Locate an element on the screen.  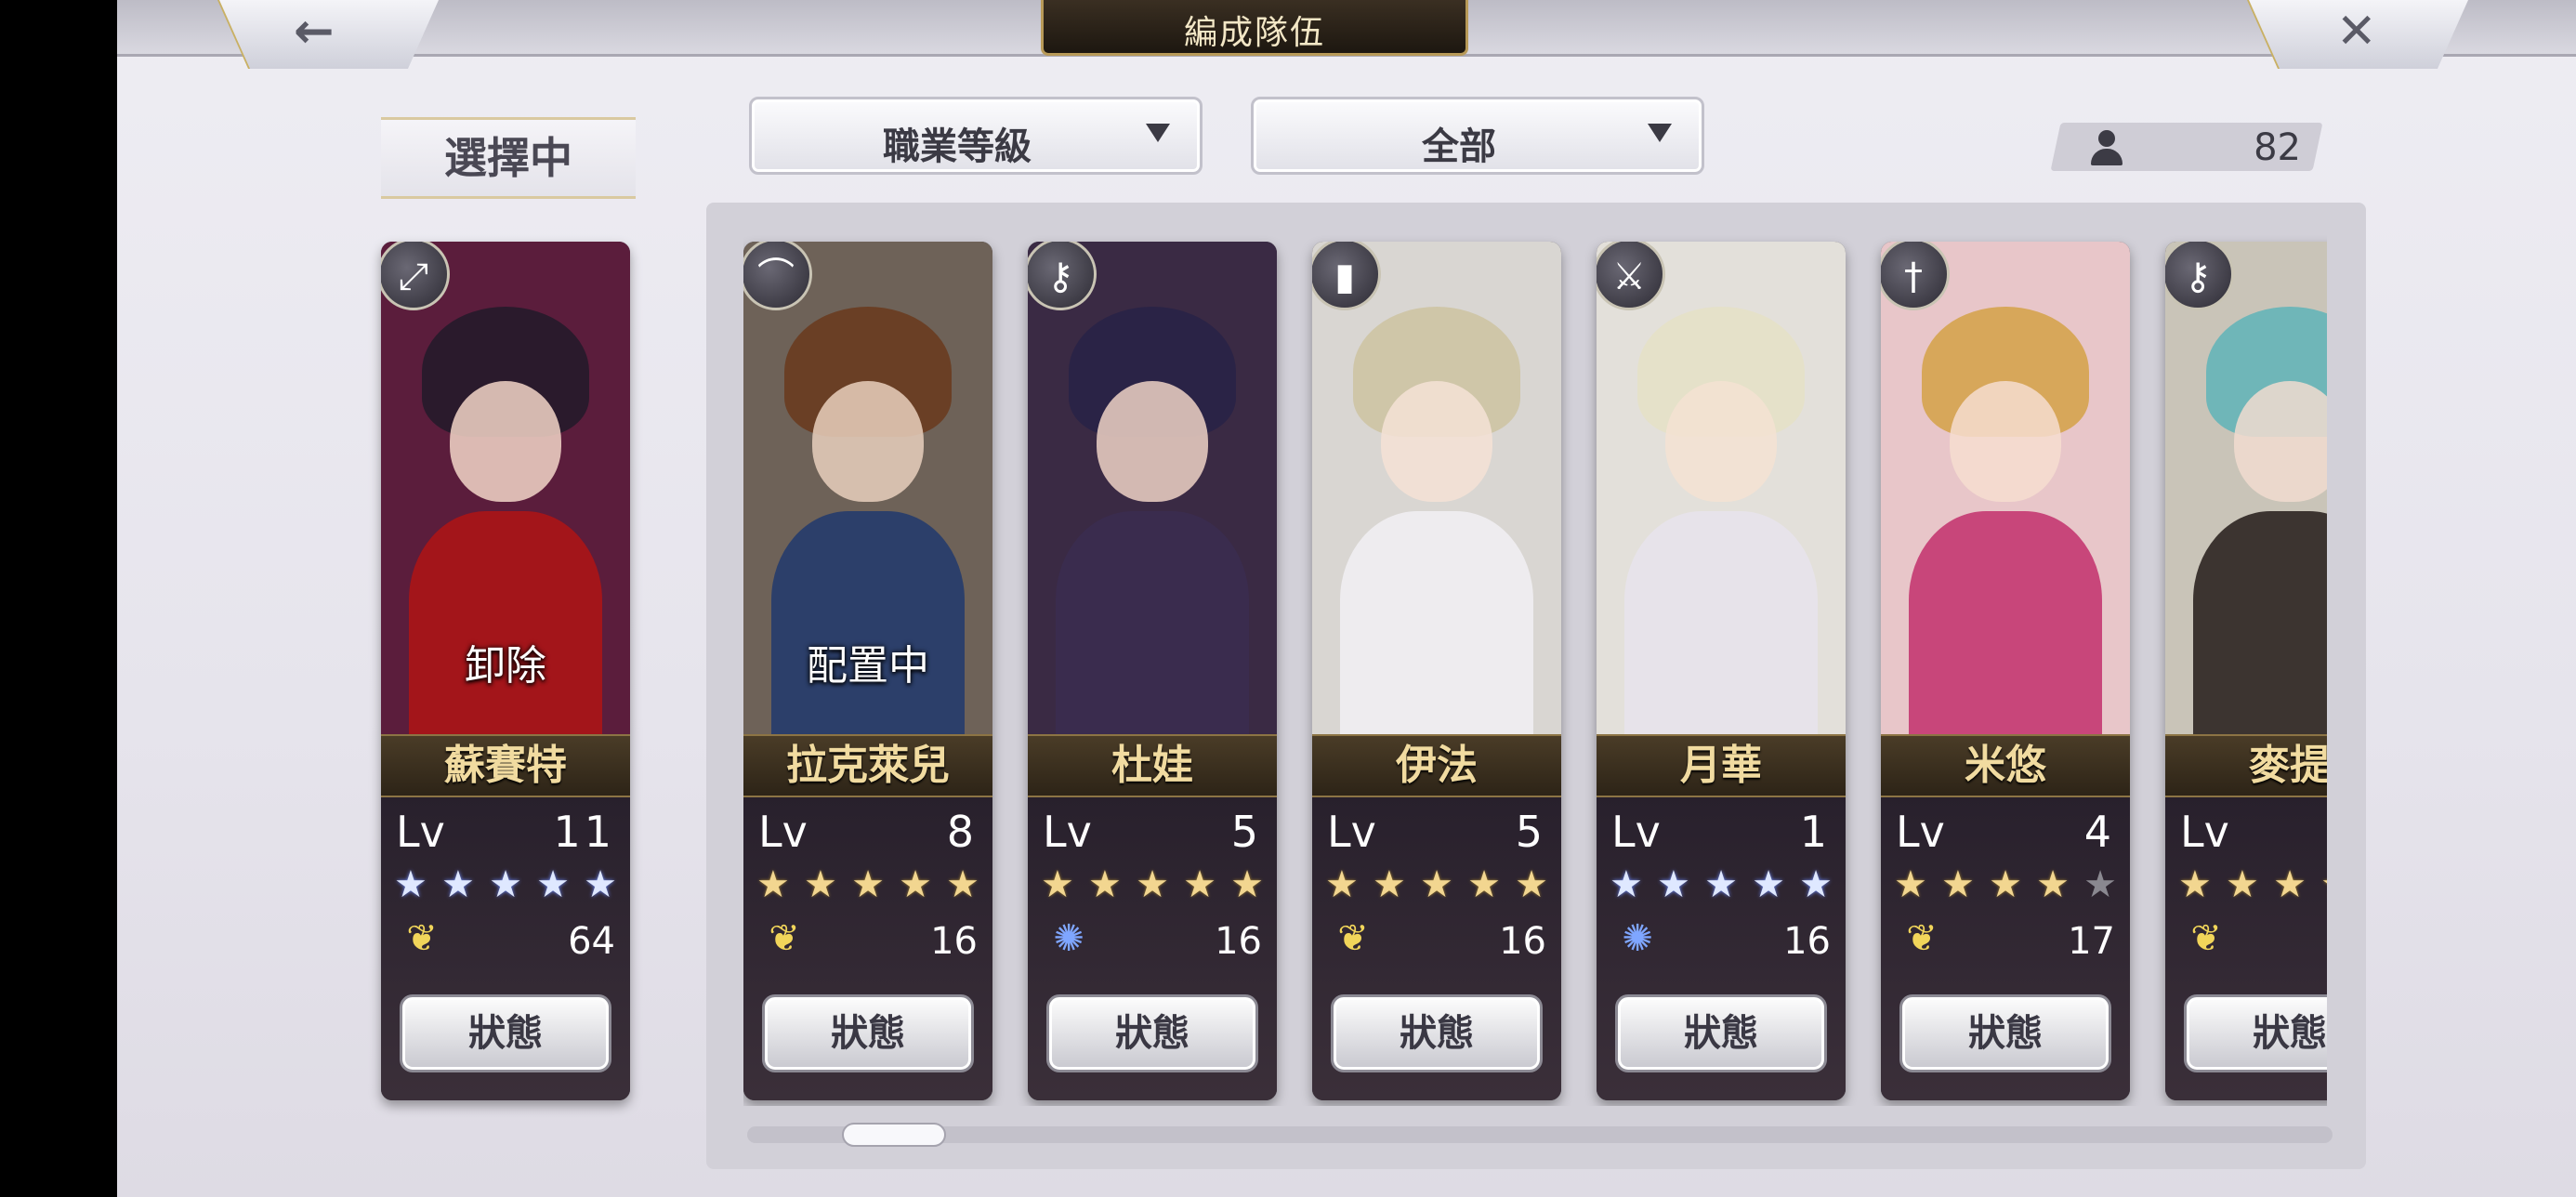
character-name-bar: 杜娃 is located at coordinates (1152, 765).